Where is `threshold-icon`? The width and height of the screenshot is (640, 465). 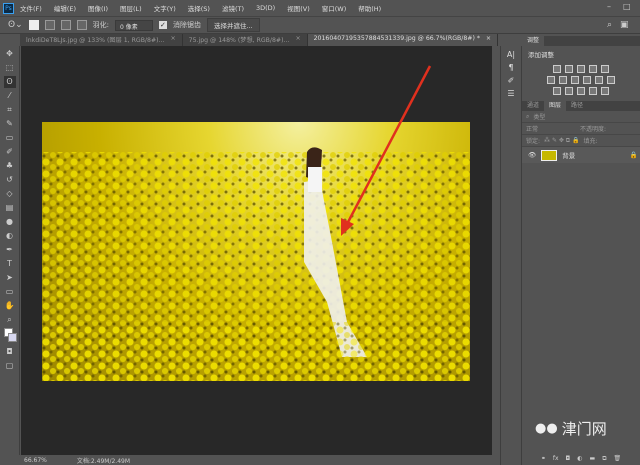
threshold-icon is located at coordinates (581, 91).